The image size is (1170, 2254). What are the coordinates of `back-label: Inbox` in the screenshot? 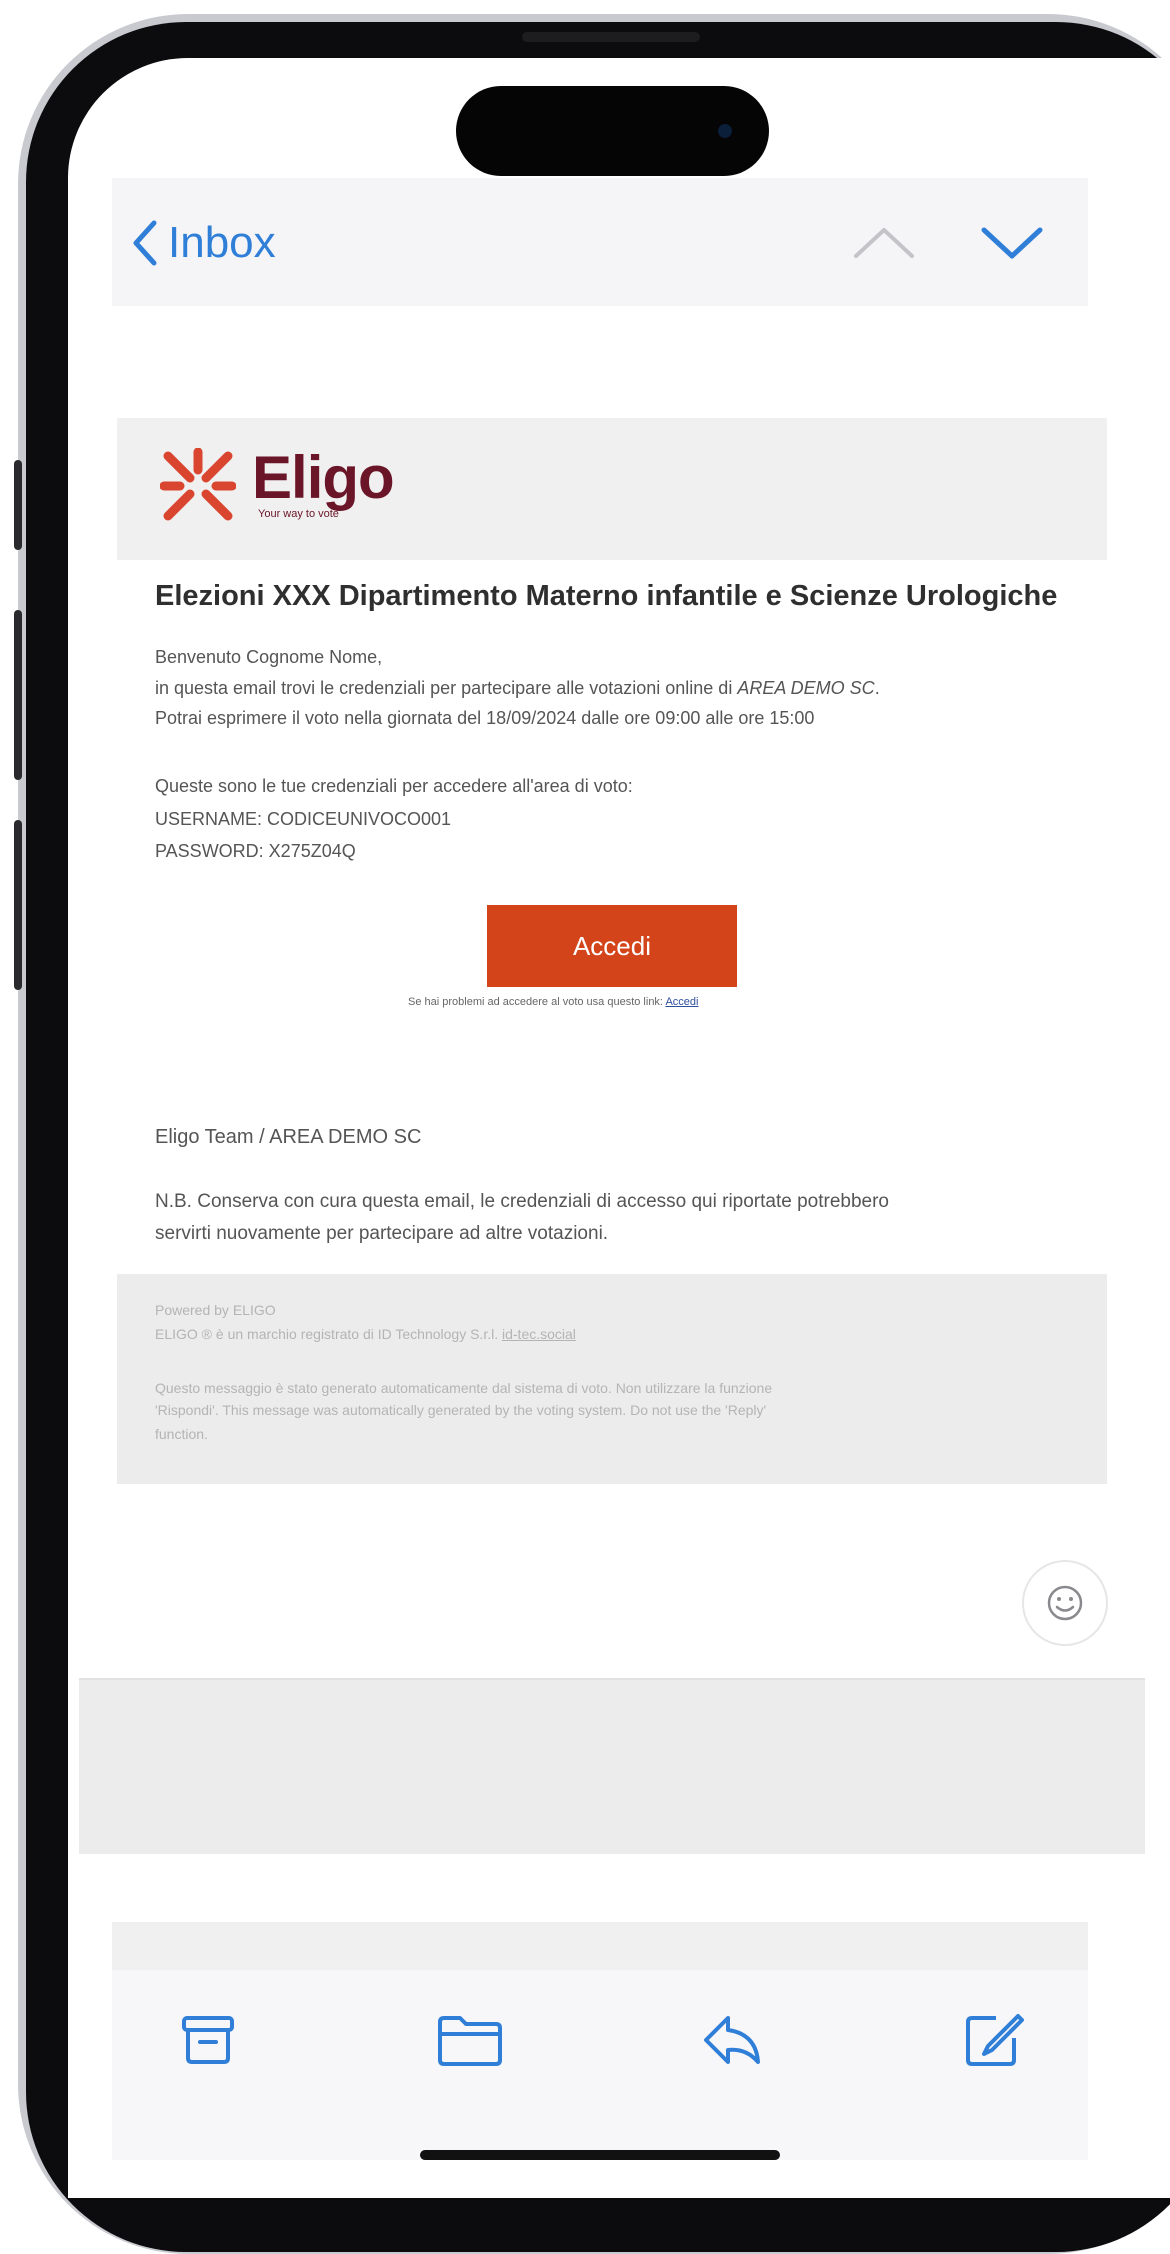 It's located at (222, 242).